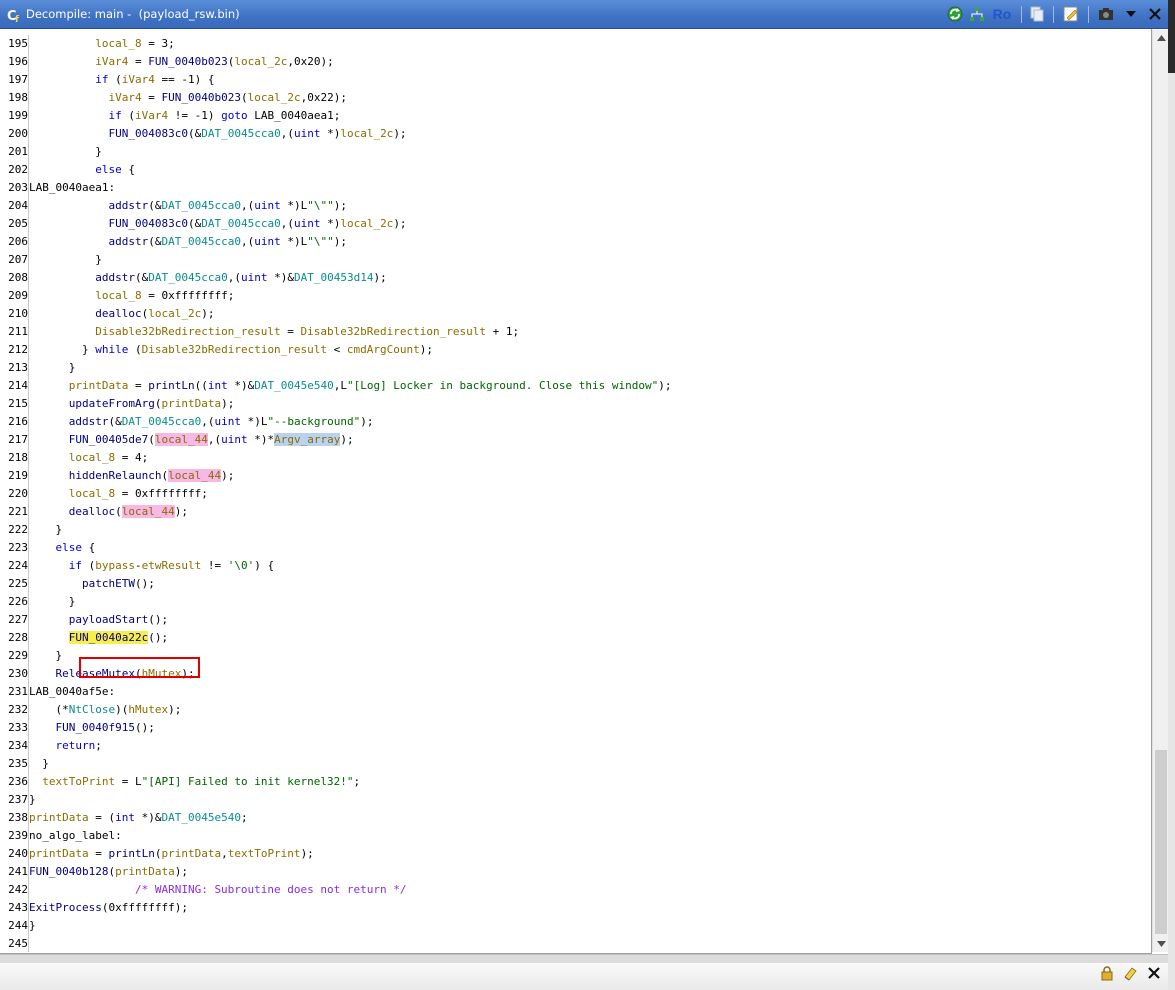 The height and width of the screenshot is (990, 1175). Describe the element at coordinates (575, 548) in the screenshot. I see `code-line: 223 else {` at that location.